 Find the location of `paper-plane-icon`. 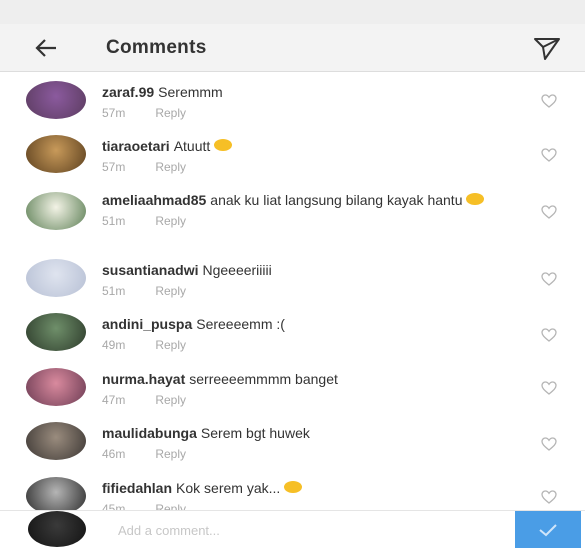

paper-plane-icon is located at coordinates (547, 49).